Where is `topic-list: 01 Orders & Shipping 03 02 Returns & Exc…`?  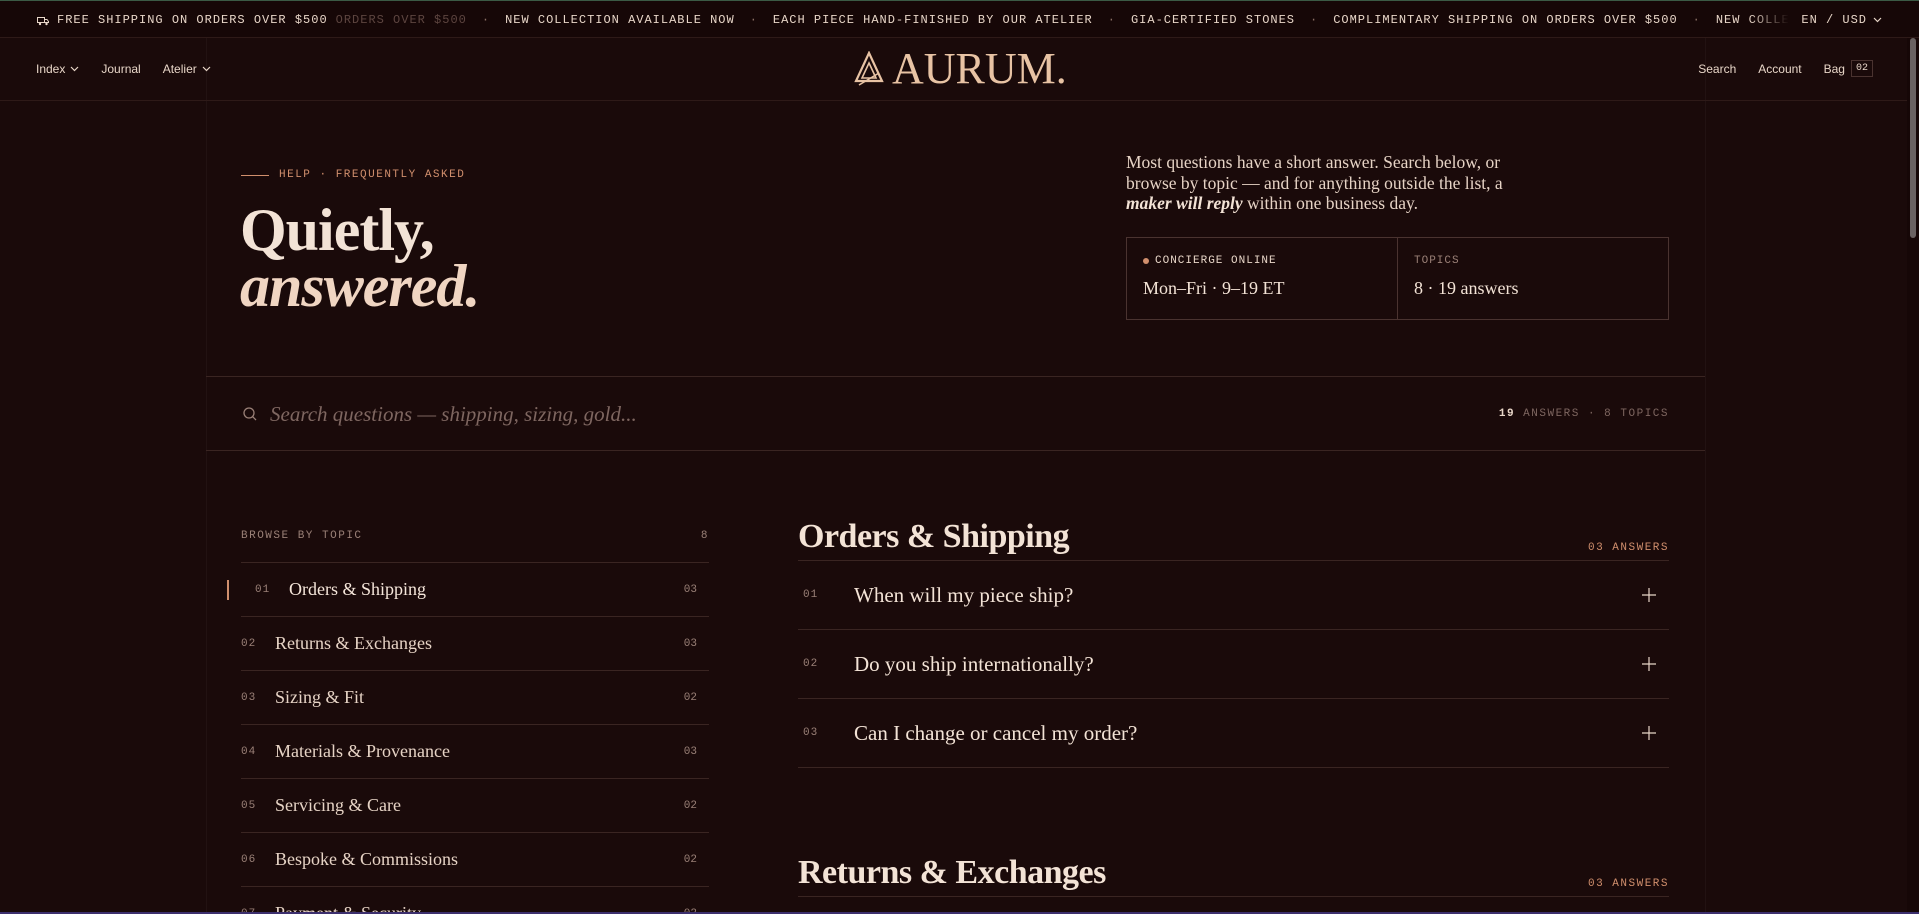 topic-list: 01 Orders & Shipping 03 02 Returns & Exc… is located at coordinates (468, 738).